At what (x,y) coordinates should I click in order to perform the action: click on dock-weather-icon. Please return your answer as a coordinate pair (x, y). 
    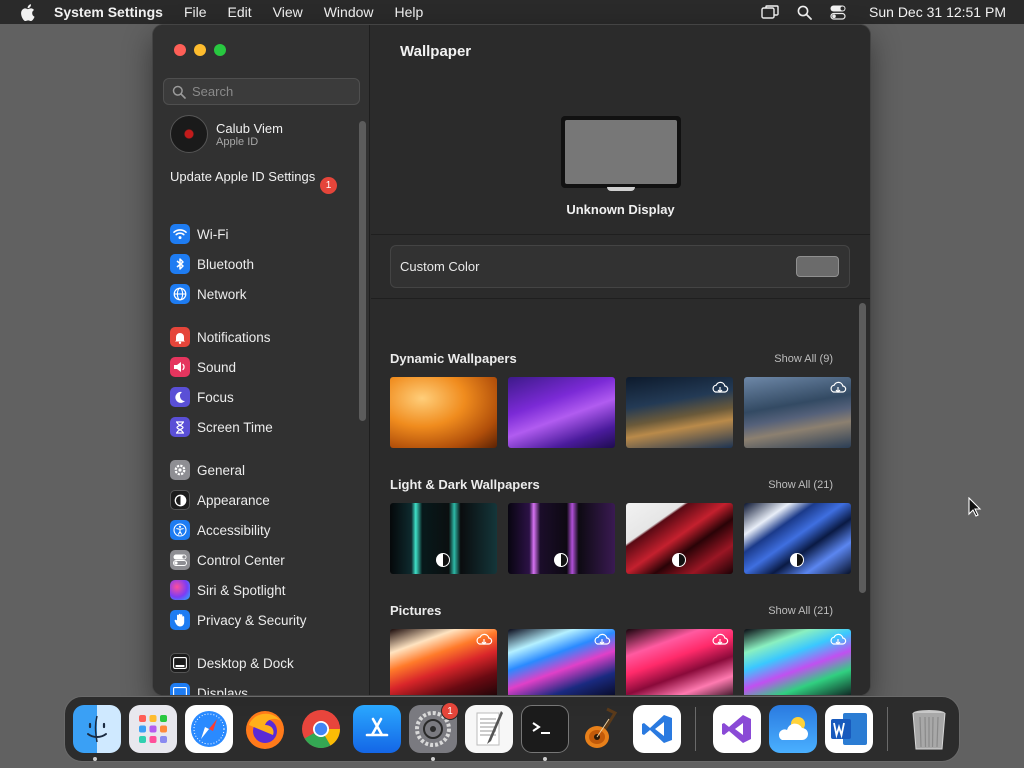
    Looking at the image, I should click on (793, 729).